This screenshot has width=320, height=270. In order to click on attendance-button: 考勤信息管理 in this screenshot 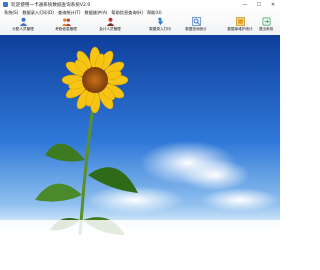, I will do `click(66, 25)`.